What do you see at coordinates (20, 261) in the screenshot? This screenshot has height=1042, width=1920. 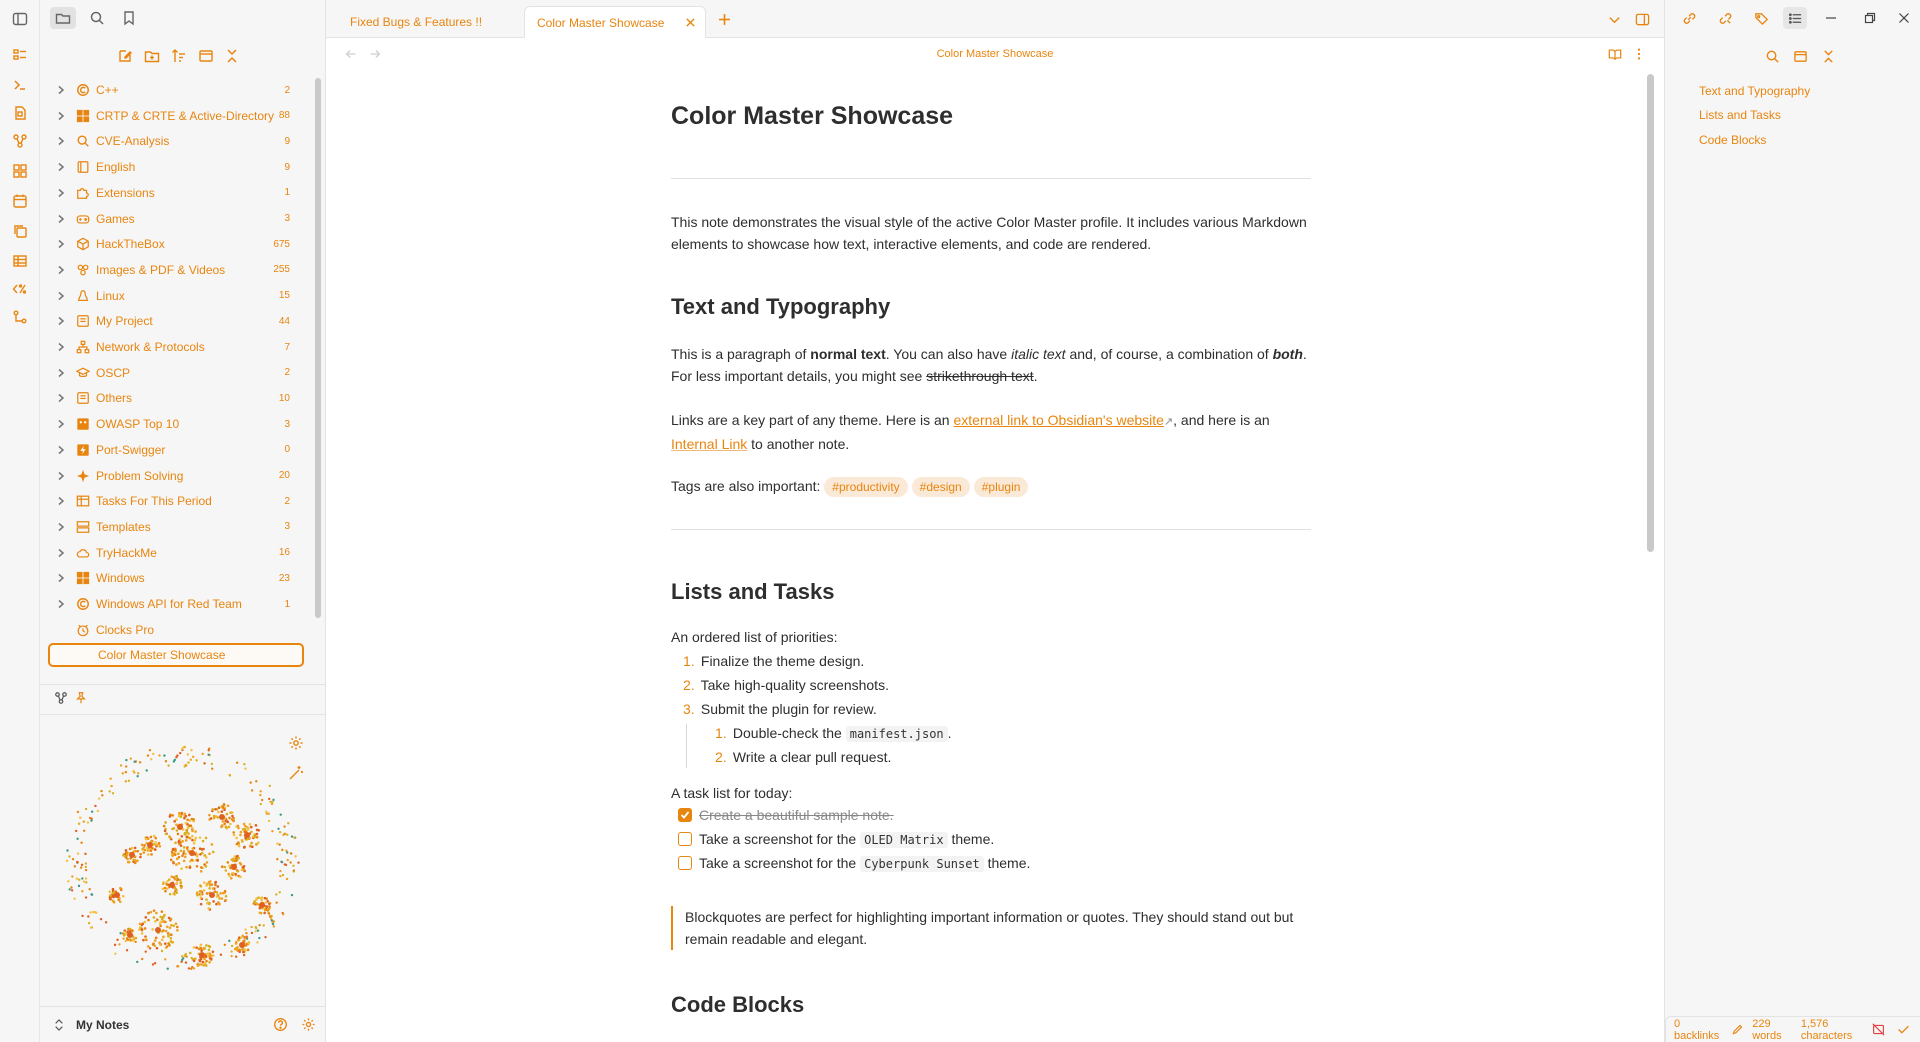 I see `table-icon` at bounding box center [20, 261].